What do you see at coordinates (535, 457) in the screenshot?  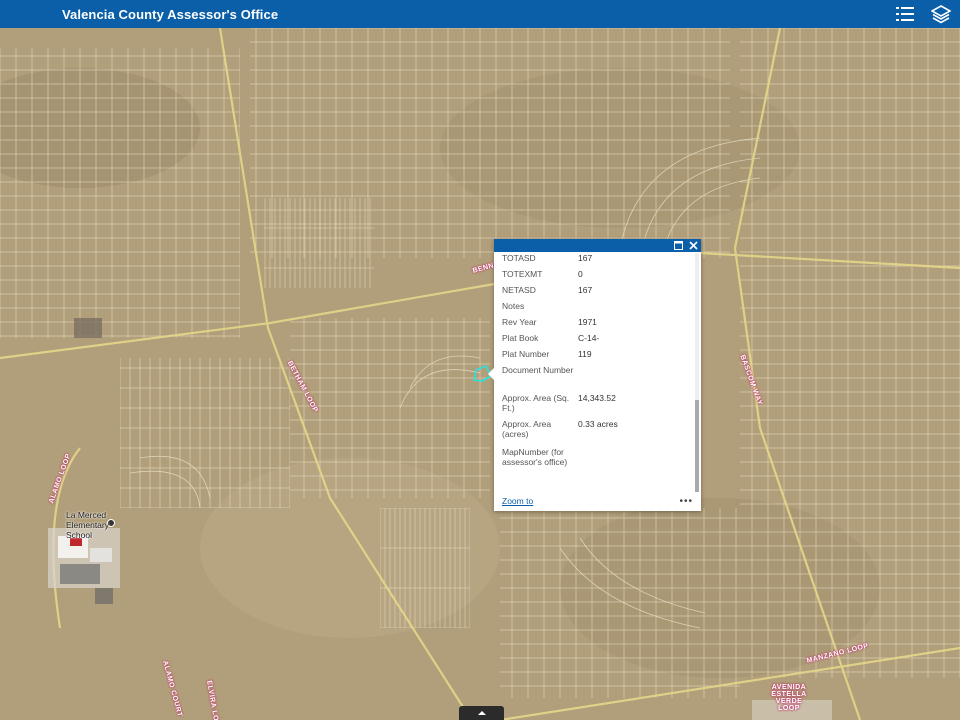 I see `attribute-key: MapNumber (for assessor's office)` at bounding box center [535, 457].